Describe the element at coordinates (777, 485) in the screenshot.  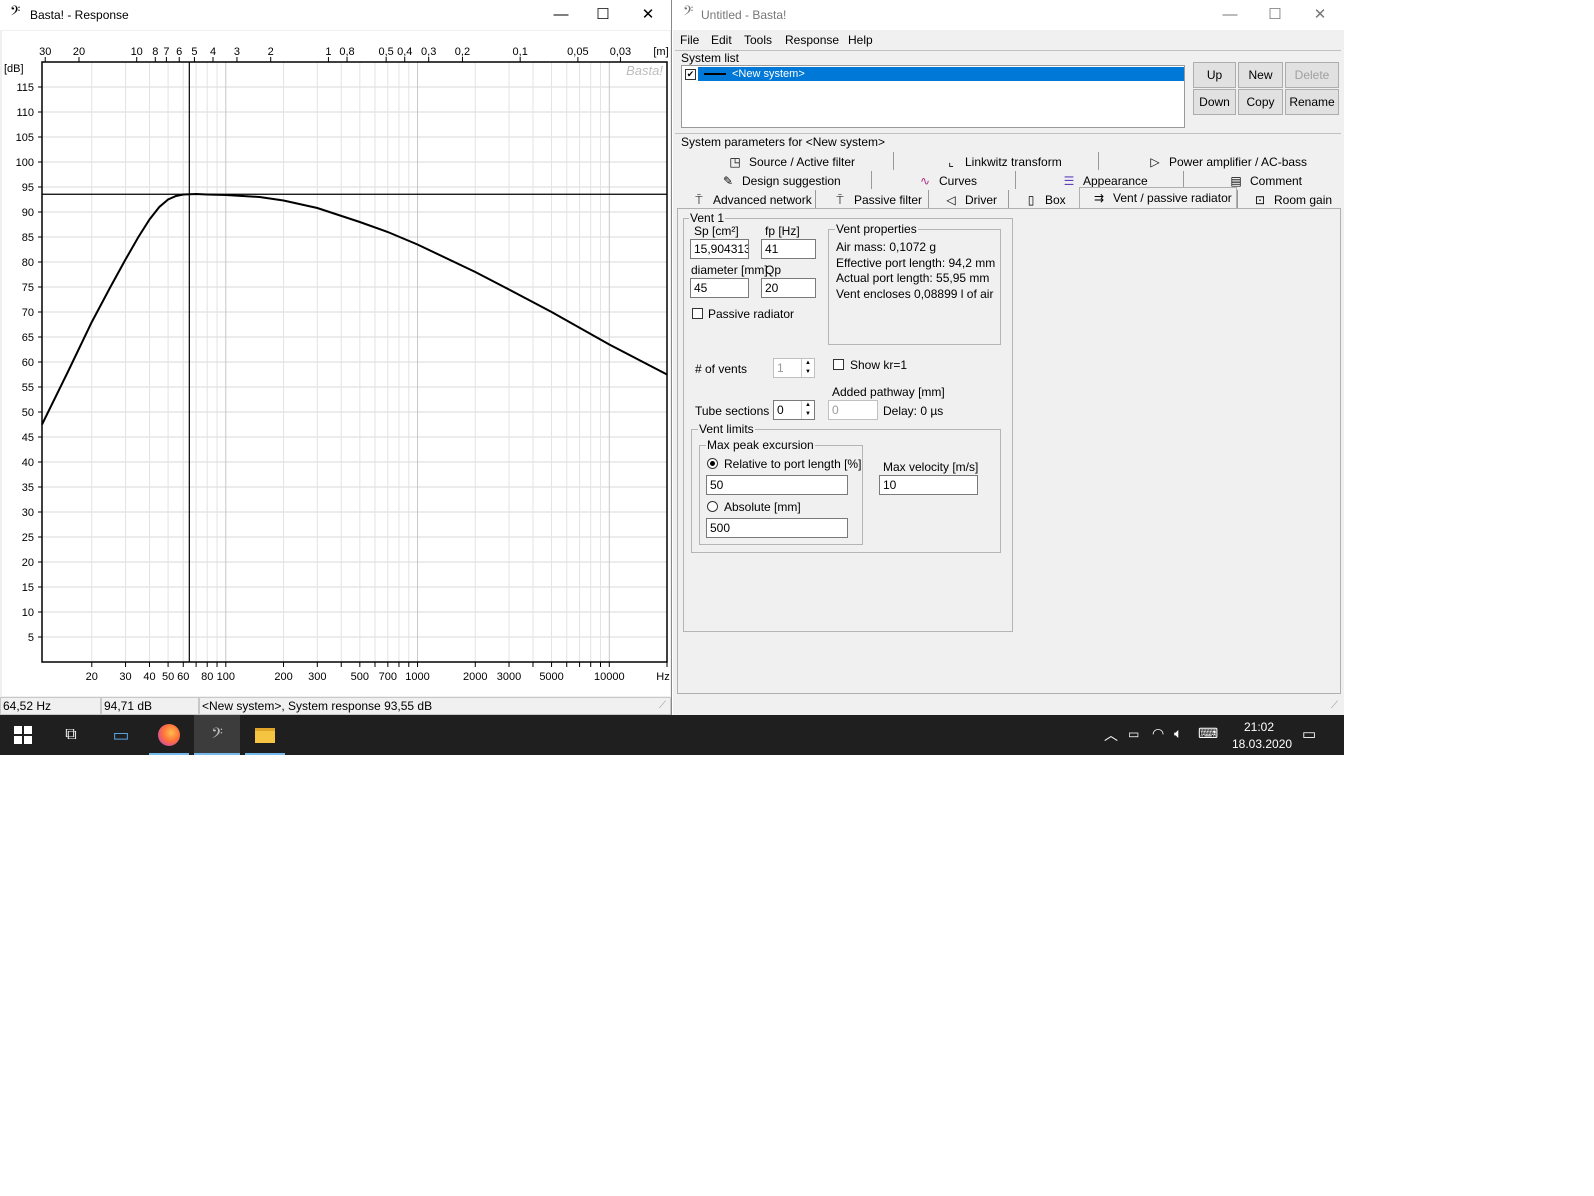
I see `relative-input: 50` at that location.